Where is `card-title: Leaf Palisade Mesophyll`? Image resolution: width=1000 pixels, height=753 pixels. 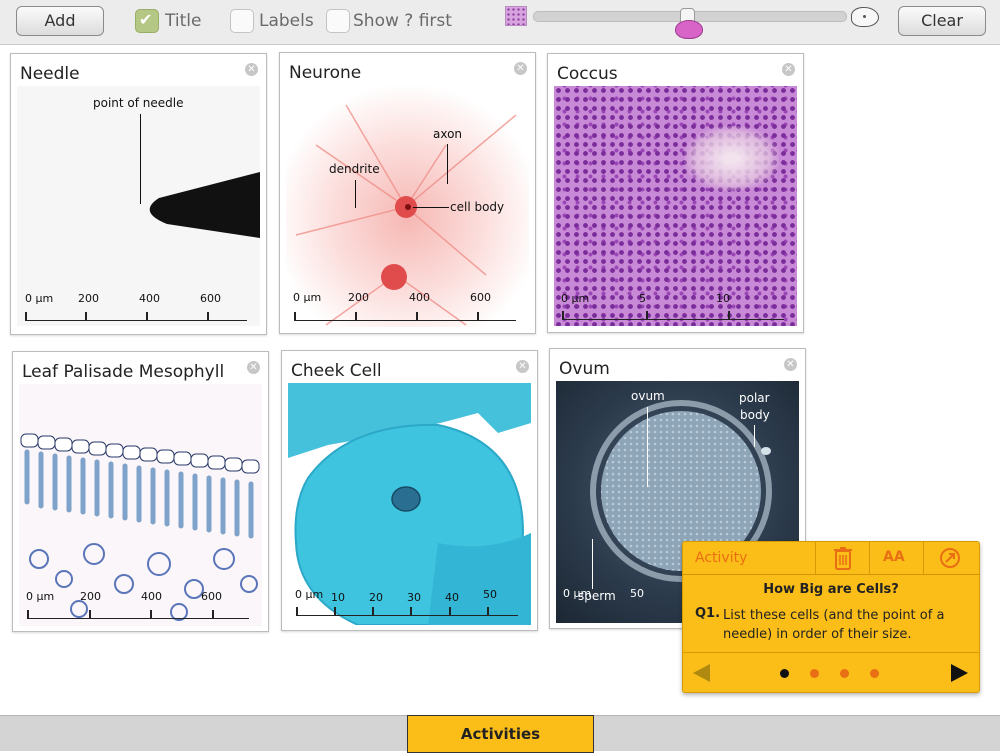 card-title: Leaf Palisade Mesophyll is located at coordinates (123, 372).